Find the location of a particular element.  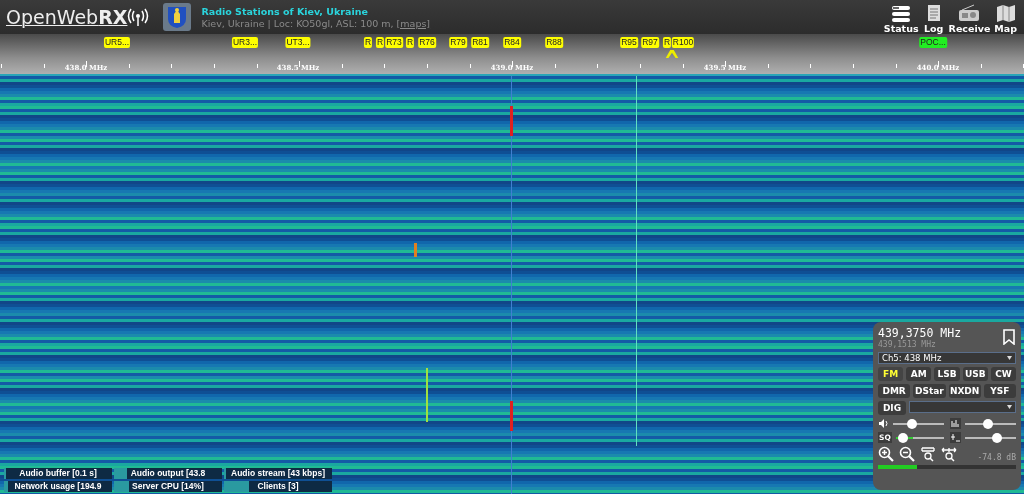

bookmark-tag: R84 is located at coordinates (512, 42).